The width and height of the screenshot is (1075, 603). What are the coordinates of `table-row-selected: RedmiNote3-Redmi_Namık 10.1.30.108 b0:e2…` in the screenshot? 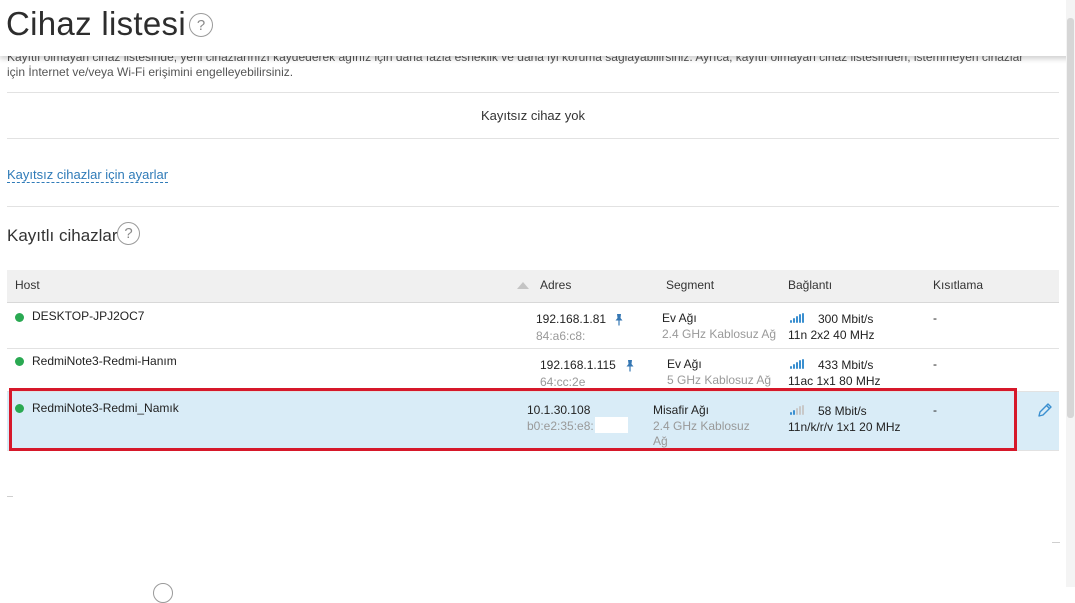 It's located at (533, 421).